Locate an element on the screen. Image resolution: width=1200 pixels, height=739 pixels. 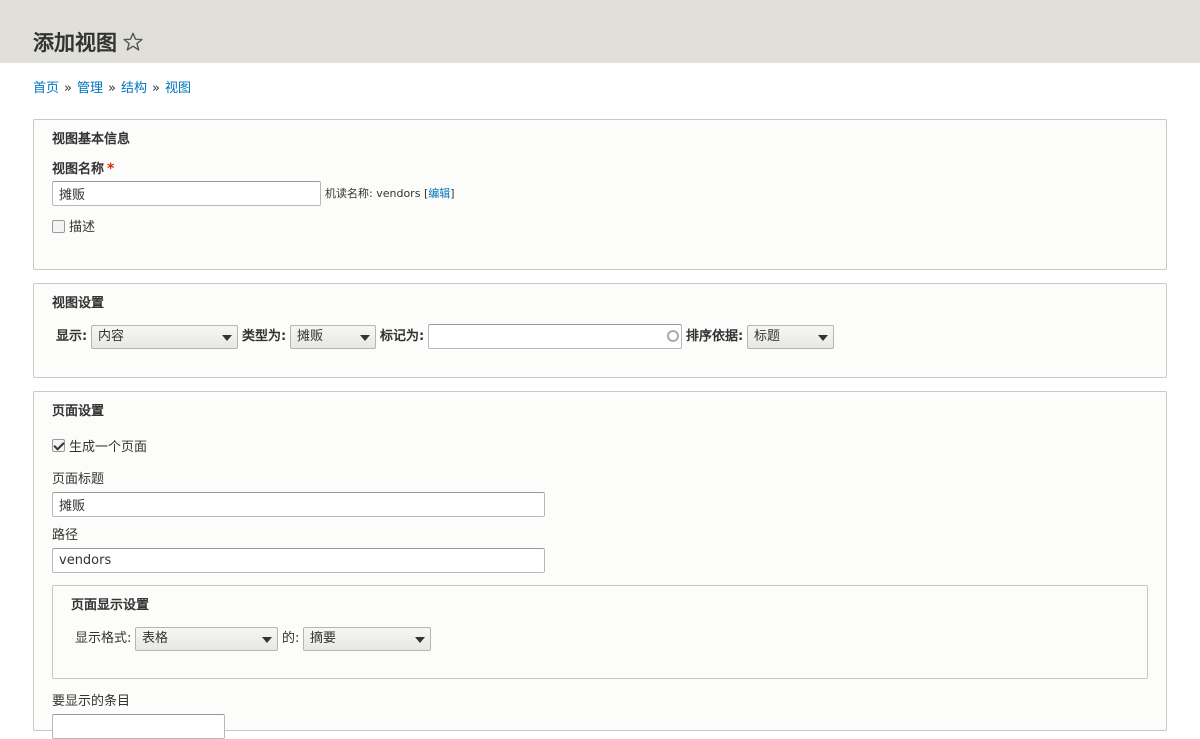
tagged-input is located at coordinates (555, 336).